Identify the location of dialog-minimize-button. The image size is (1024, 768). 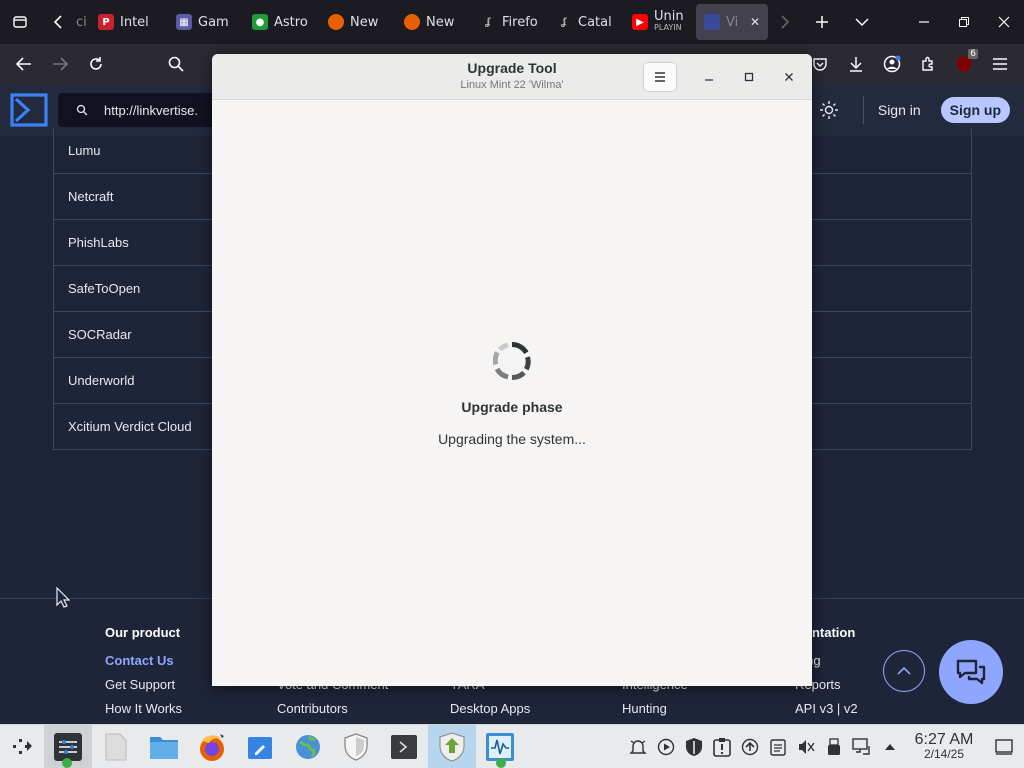
(709, 77).